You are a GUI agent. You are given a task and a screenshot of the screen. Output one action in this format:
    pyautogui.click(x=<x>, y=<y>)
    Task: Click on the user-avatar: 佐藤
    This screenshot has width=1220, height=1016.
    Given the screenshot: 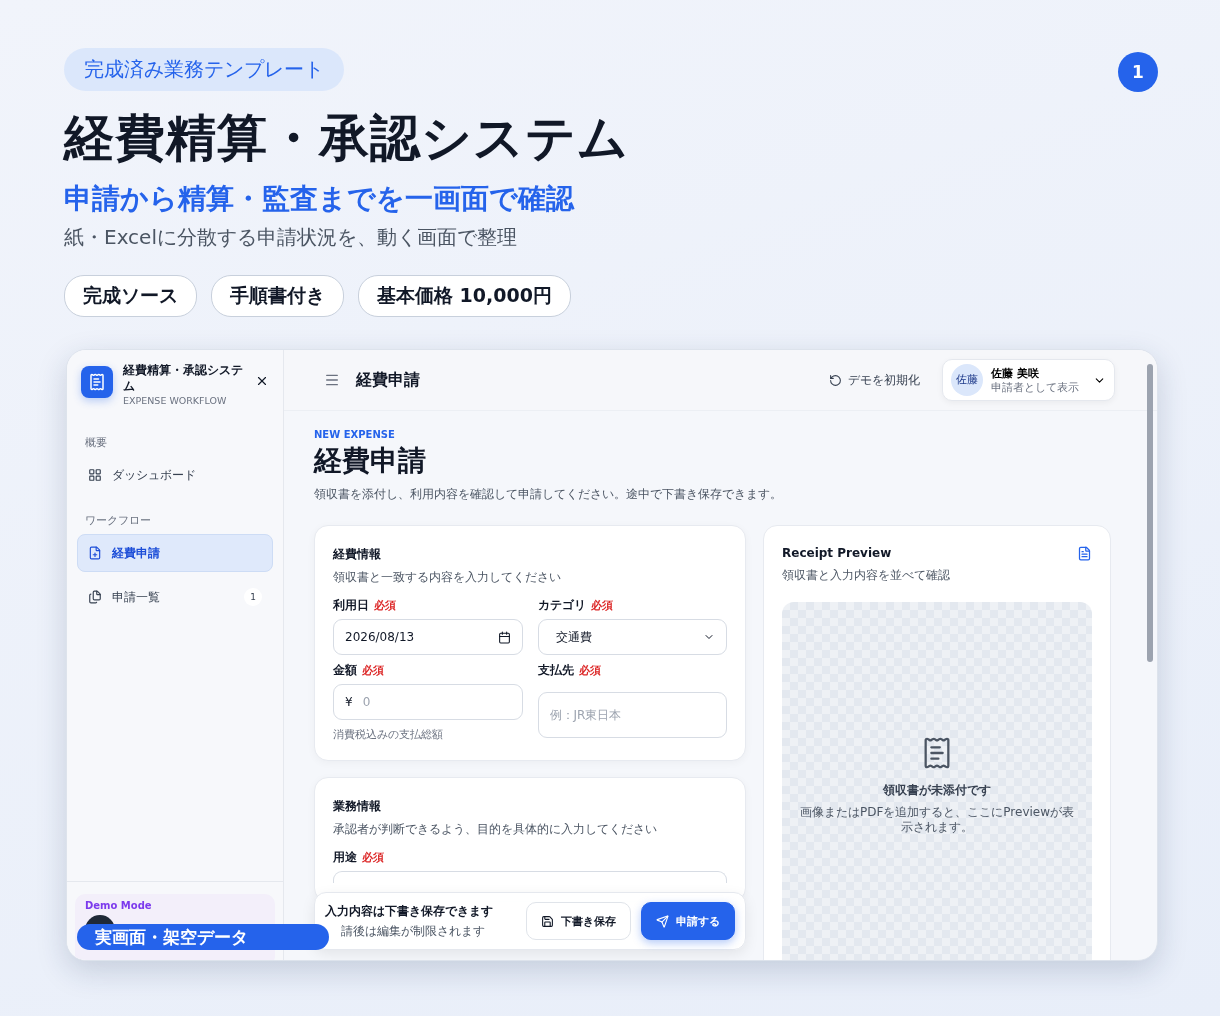 What is the action you would take?
    pyautogui.click(x=967, y=380)
    